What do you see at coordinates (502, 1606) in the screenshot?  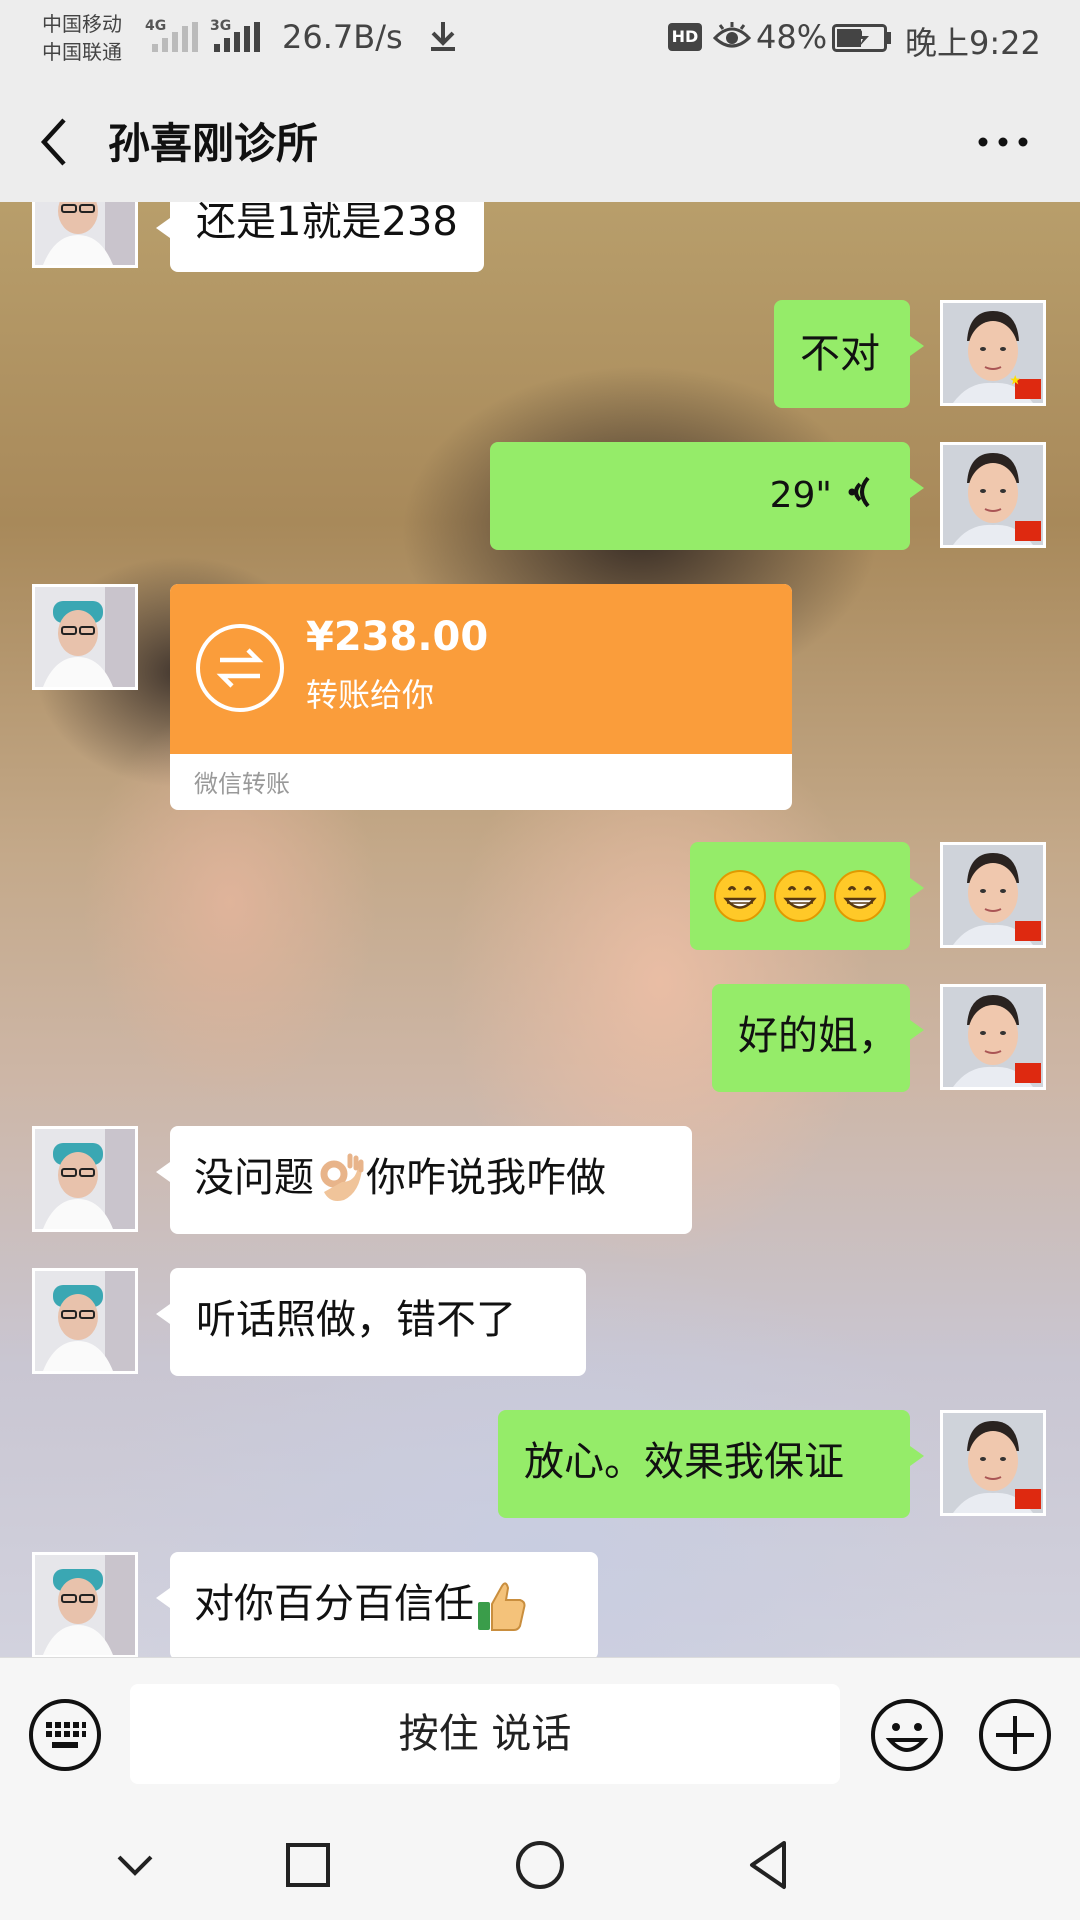 I see `thumbs-up-emoji` at bounding box center [502, 1606].